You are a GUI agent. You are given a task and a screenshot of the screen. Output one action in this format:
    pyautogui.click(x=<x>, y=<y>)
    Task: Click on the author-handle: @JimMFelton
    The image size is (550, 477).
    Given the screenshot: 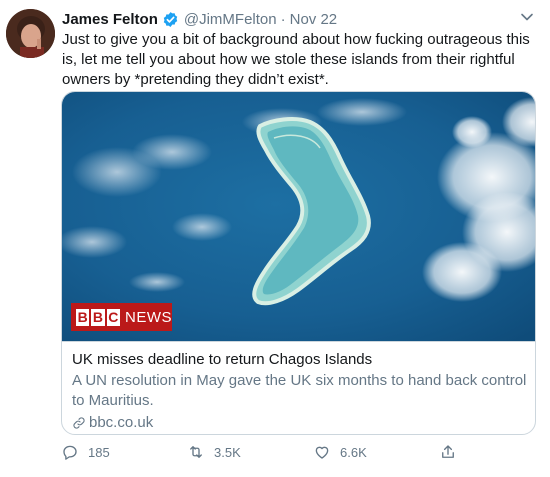 What is the action you would take?
    pyautogui.click(x=230, y=19)
    